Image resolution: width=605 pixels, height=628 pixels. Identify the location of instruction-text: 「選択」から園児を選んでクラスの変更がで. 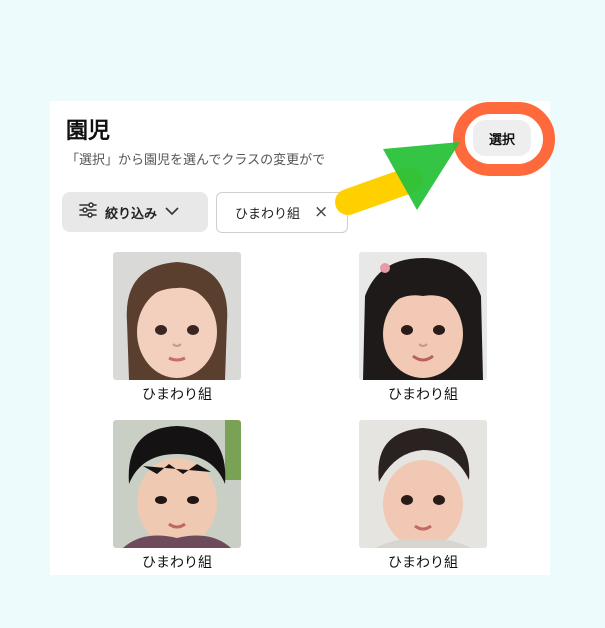
(196, 160).